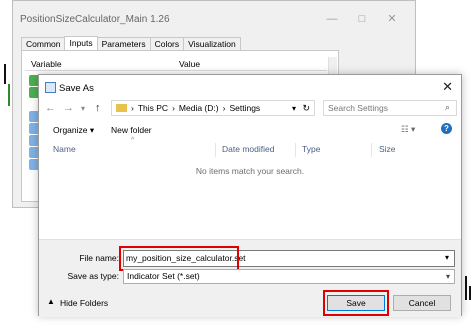  I want to click on sort-up-icon: ^, so click(133, 140).